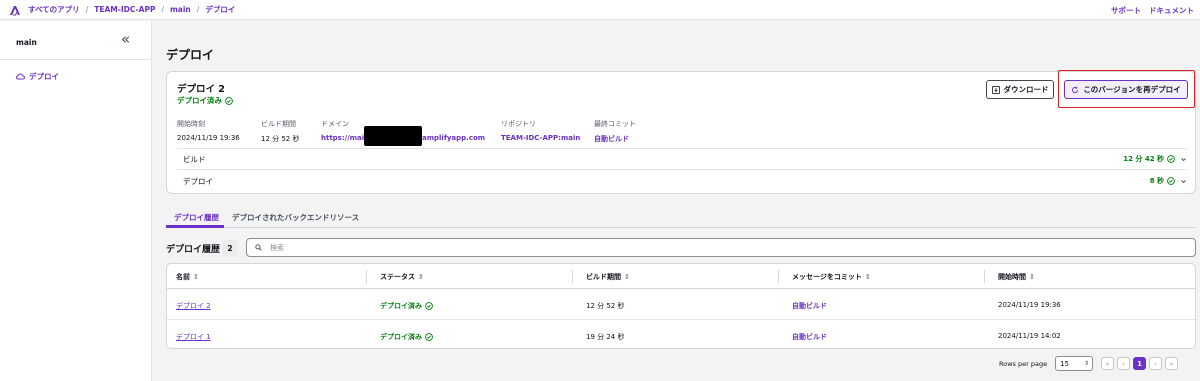  I want to click on column-label: ビルド期間, so click(603, 277).